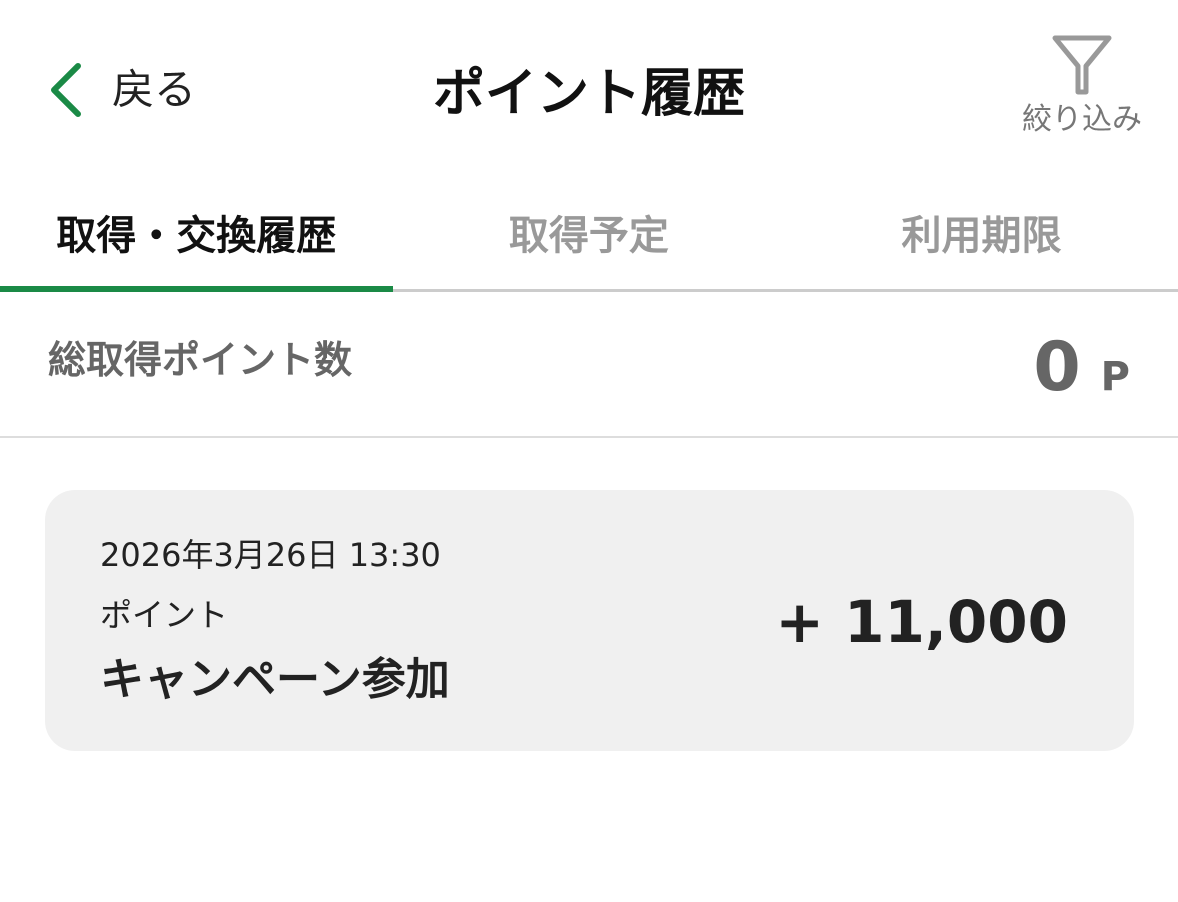 This screenshot has width=1178, height=902. I want to click on points-unit: P, so click(1115, 377).